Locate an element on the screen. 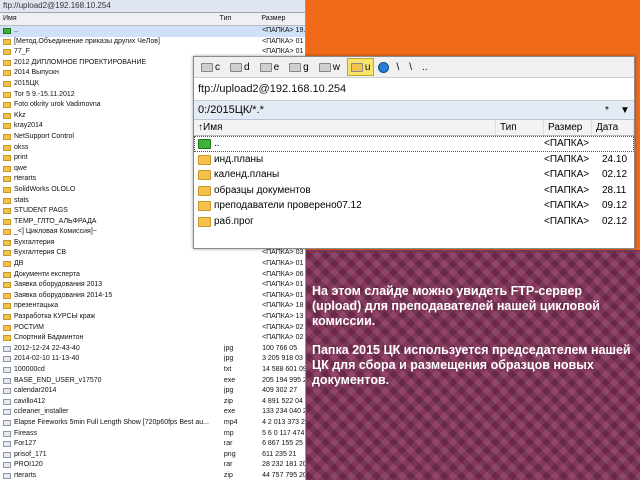  file-type: txt is located at coordinates (227, 369).